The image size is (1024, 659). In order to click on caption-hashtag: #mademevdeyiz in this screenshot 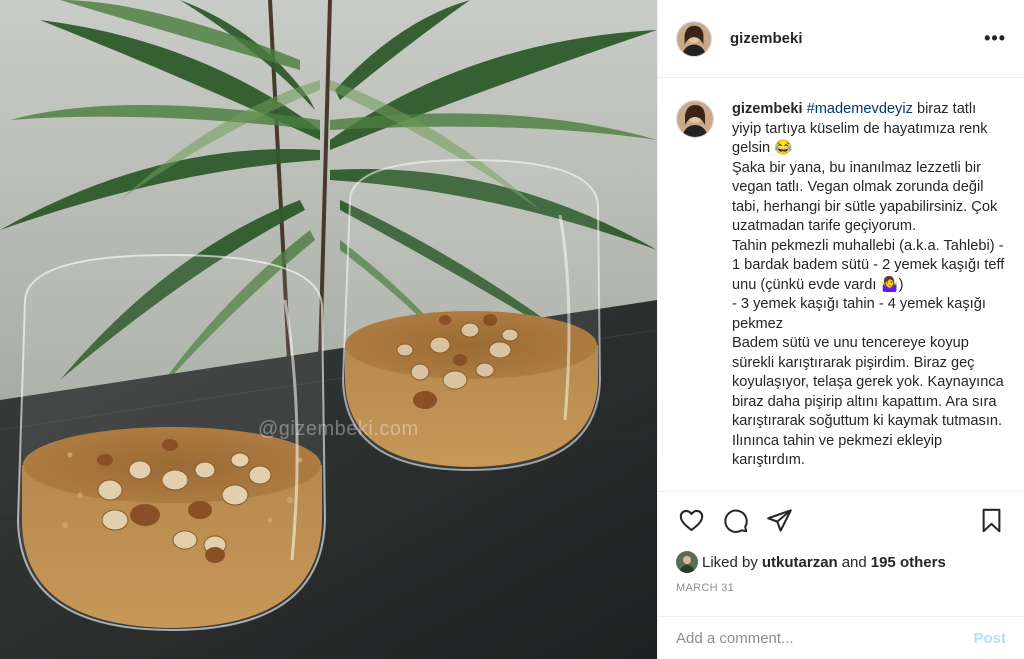, I will do `click(860, 109)`.